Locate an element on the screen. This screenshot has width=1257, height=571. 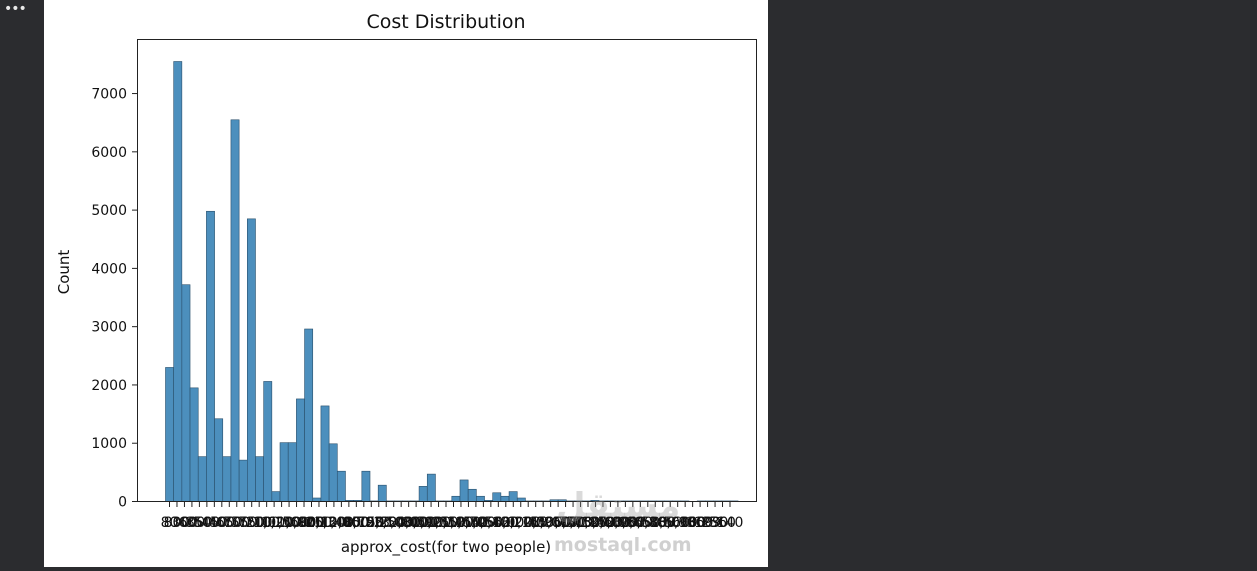
y-tick-label: 6000 is located at coordinates (109, 153).